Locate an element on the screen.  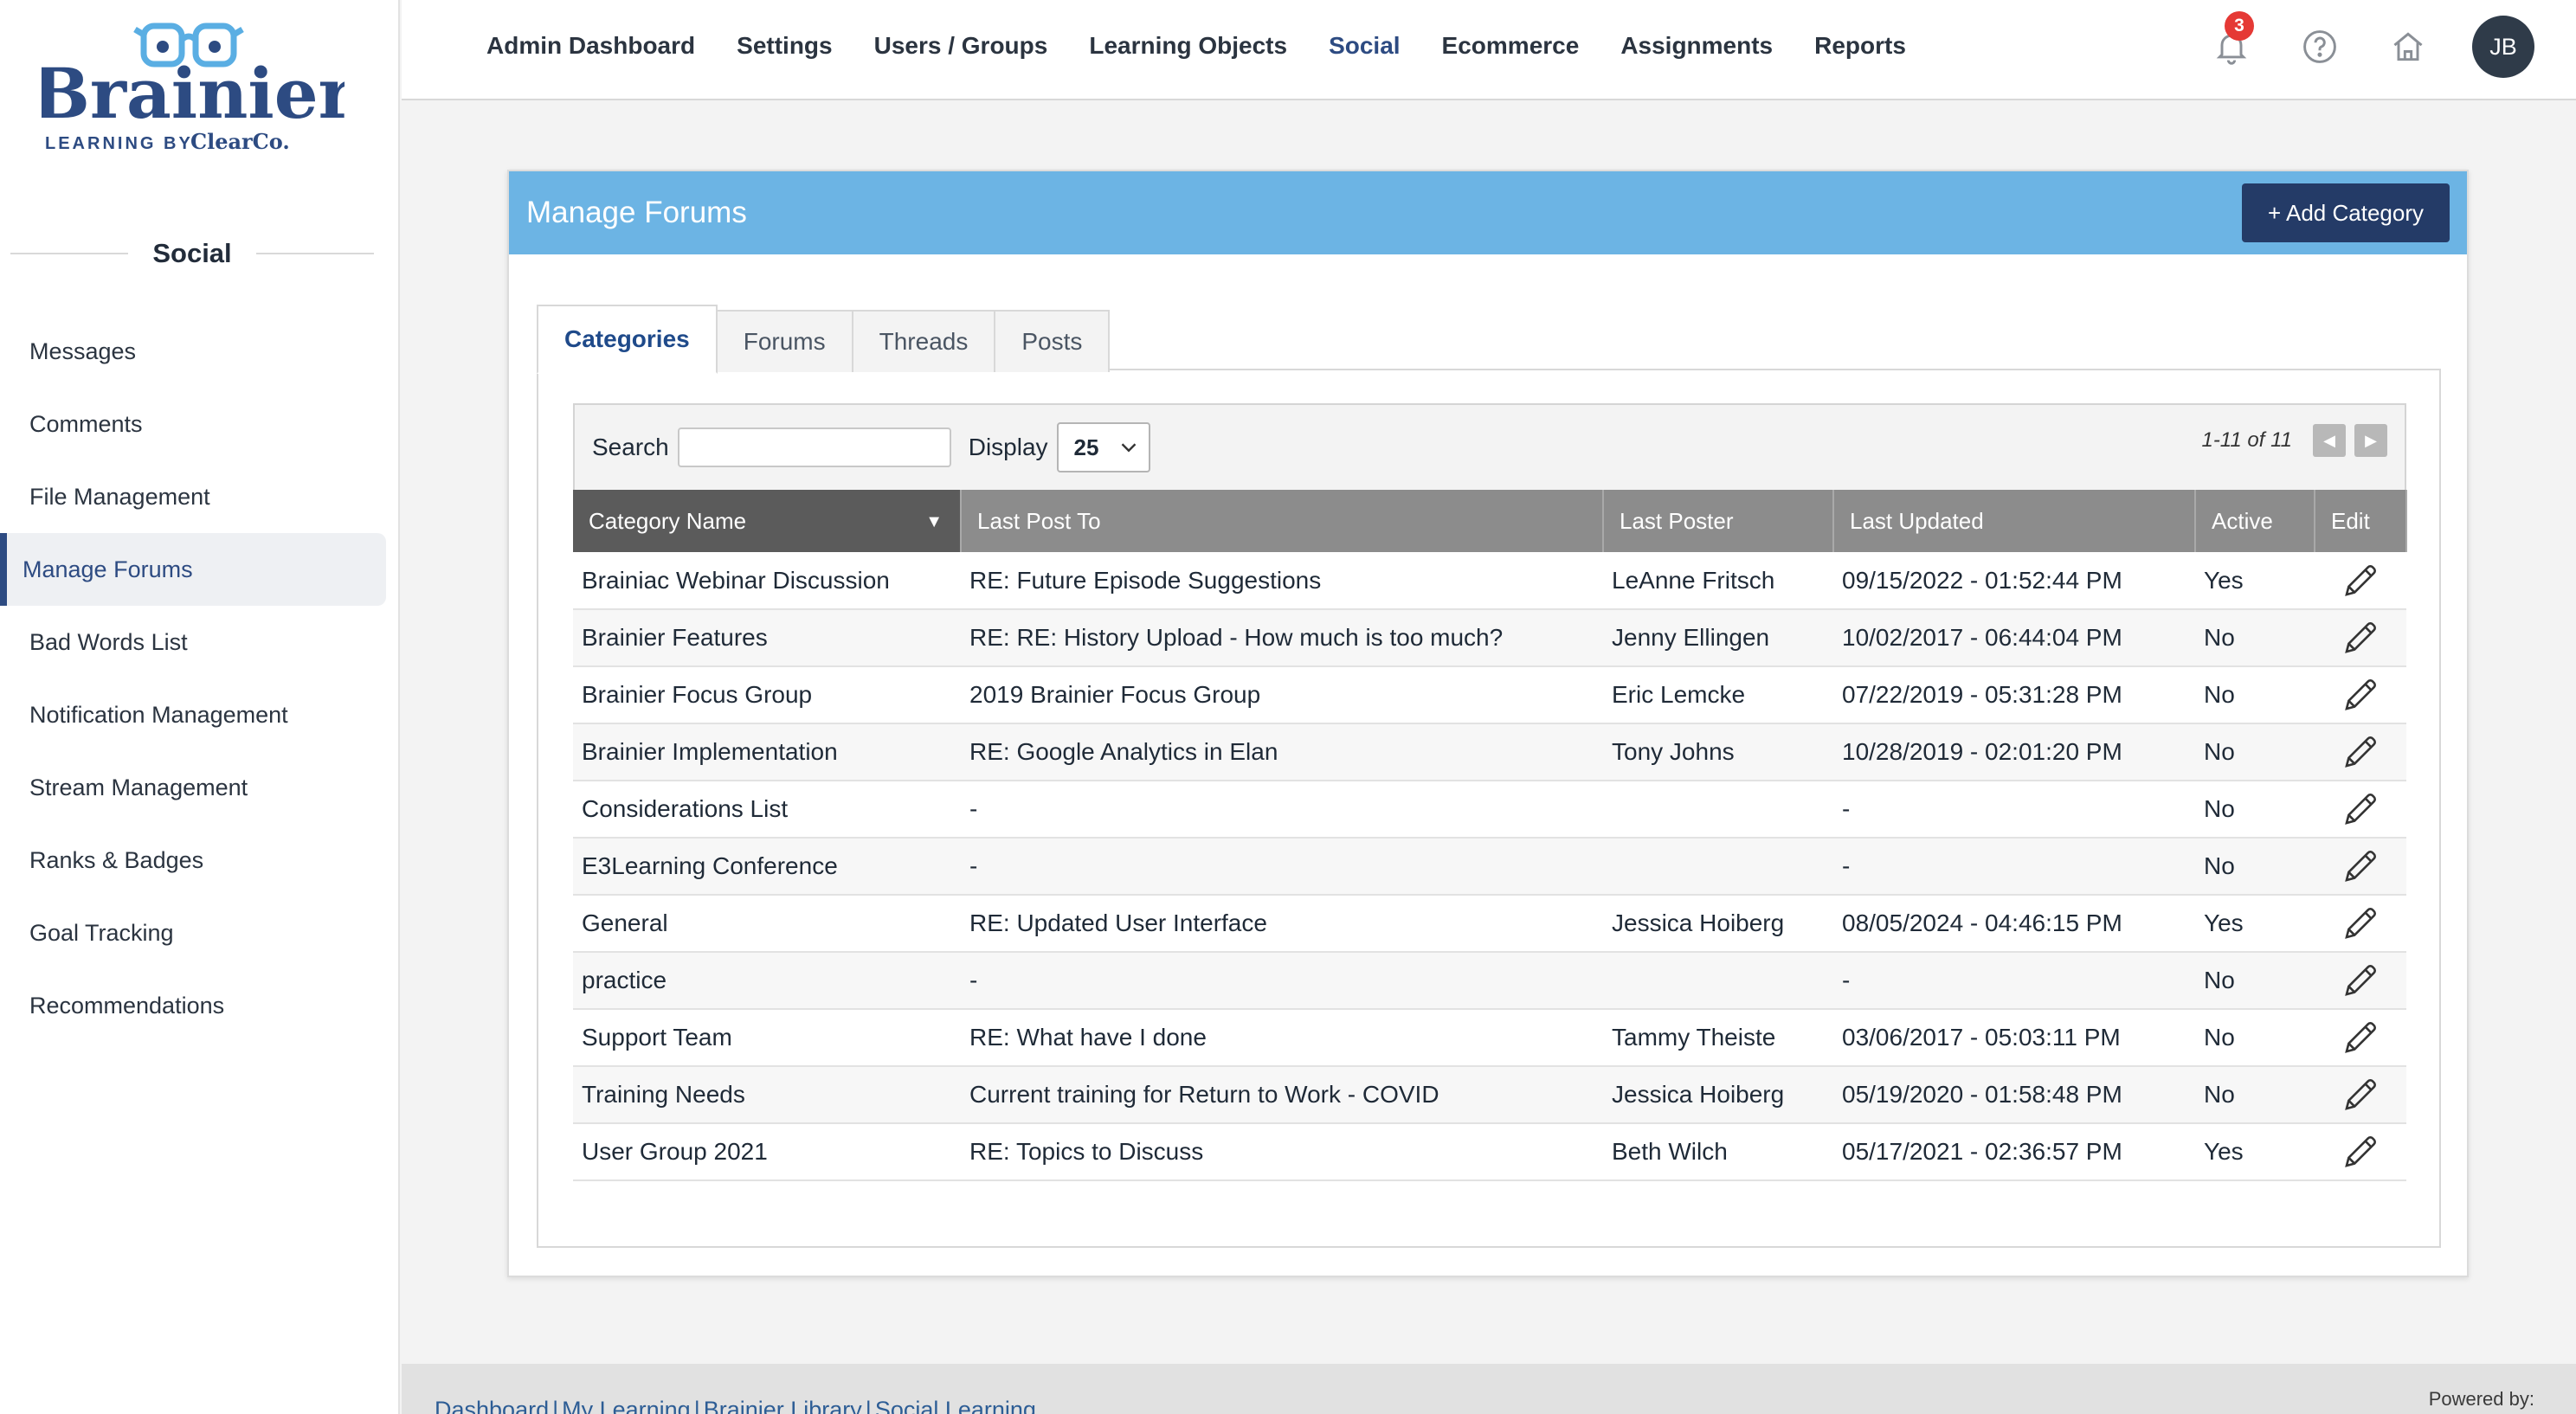
category-name-cell: Considerations List is located at coordinates (767, 810).